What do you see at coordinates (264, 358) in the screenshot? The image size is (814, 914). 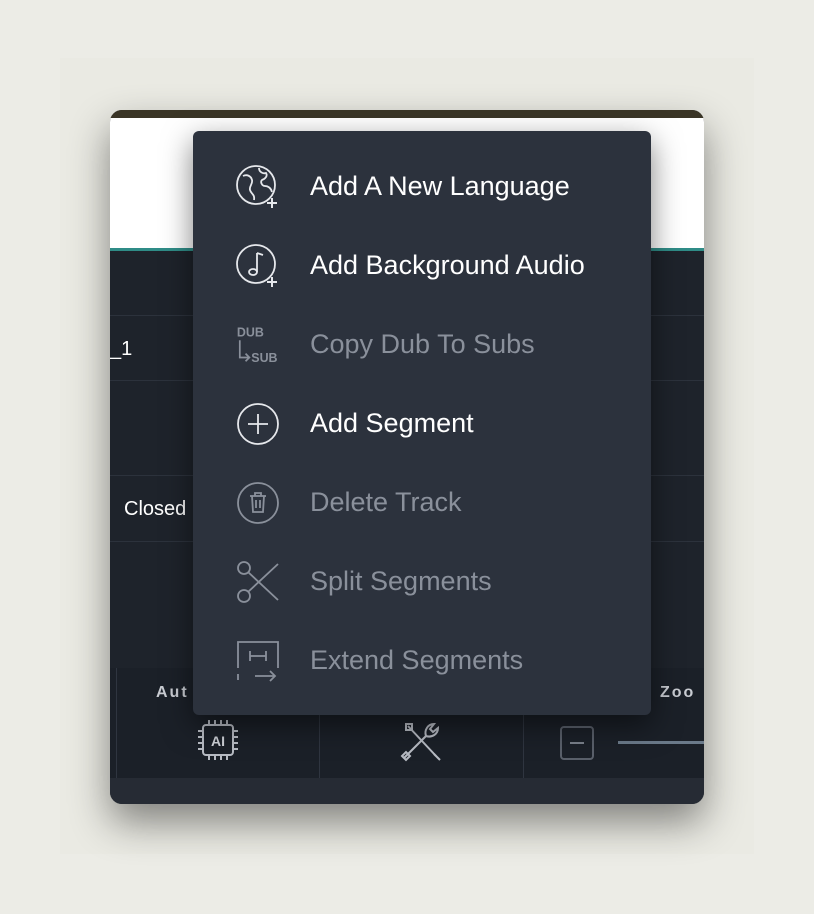 I see `sub-icon-text: SUB` at bounding box center [264, 358].